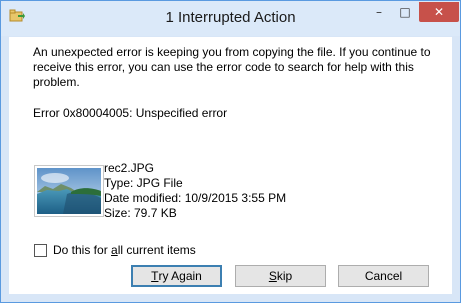 This screenshot has height=303, width=461. What do you see at coordinates (140, 213) in the screenshot?
I see `file-size: Size: 79.7 KB` at bounding box center [140, 213].